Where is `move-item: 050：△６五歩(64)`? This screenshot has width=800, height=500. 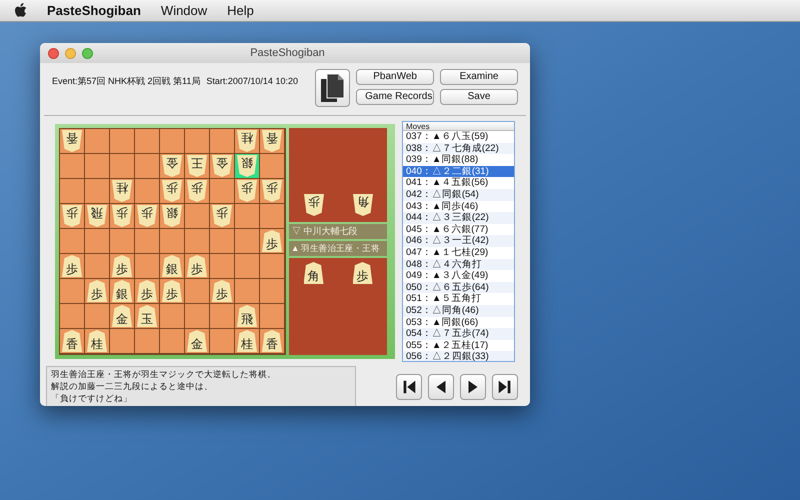
move-item: 050：△６五歩(64) is located at coordinates (458, 288).